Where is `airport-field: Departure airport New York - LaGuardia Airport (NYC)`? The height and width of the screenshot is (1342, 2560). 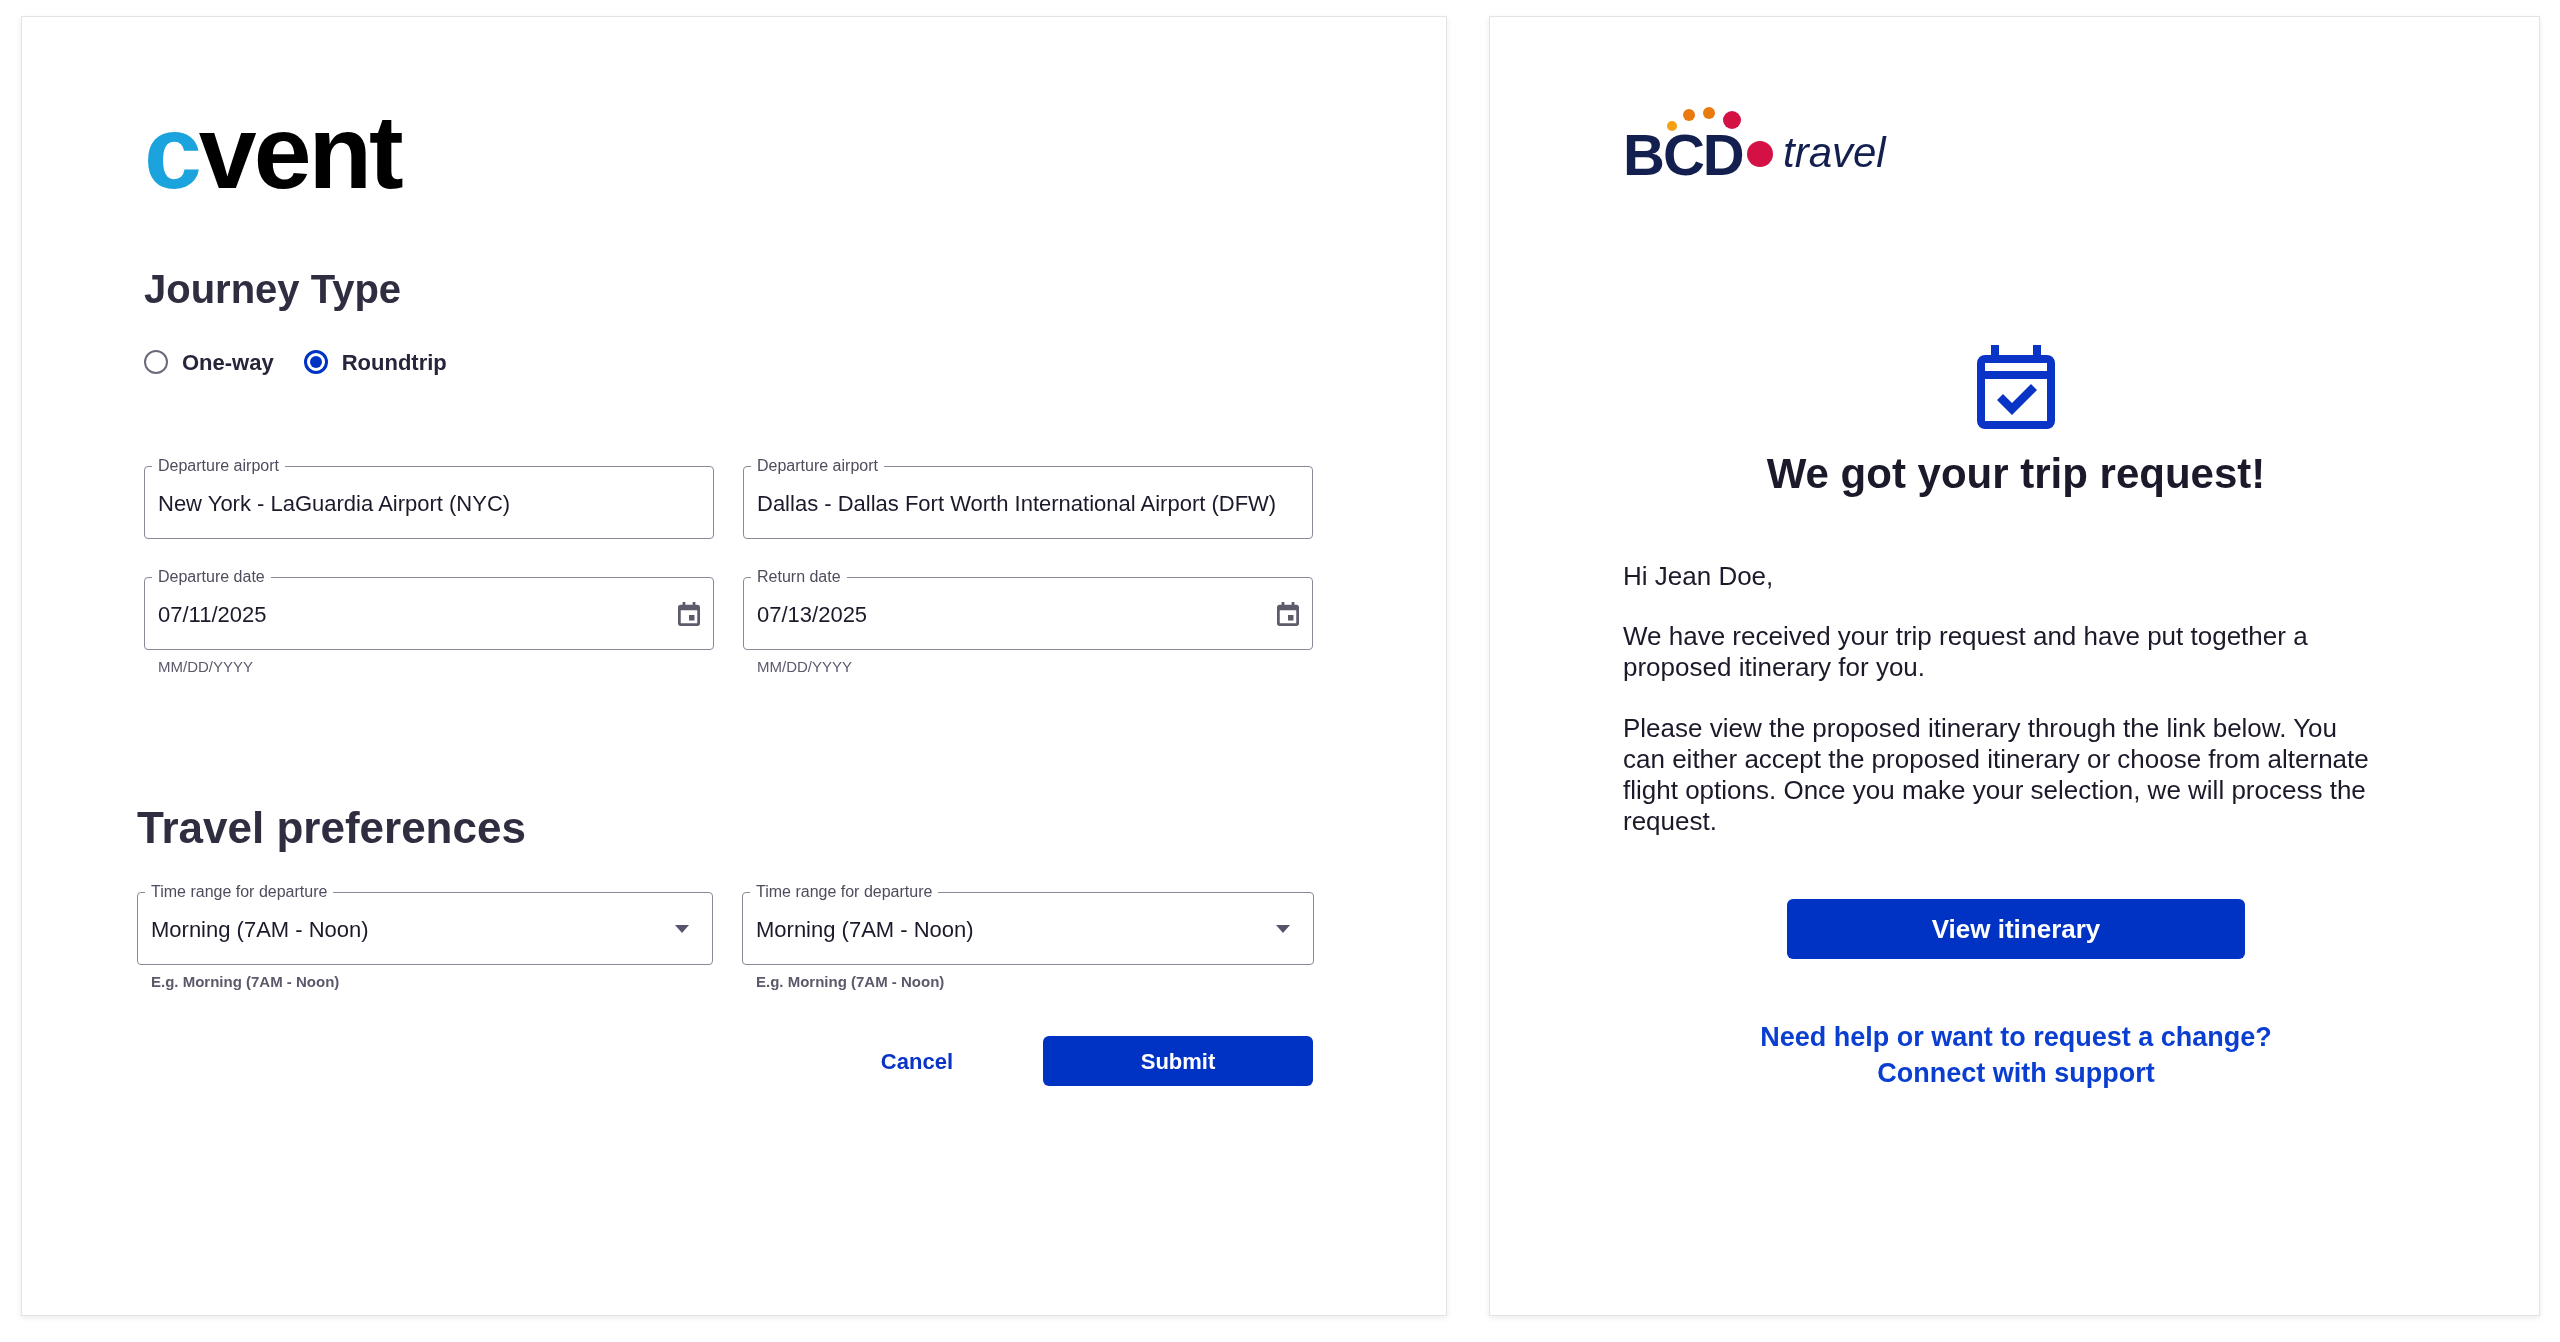
airport-field: Departure airport New York - LaGuardia Airport (NYC) is located at coordinates (429, 498).